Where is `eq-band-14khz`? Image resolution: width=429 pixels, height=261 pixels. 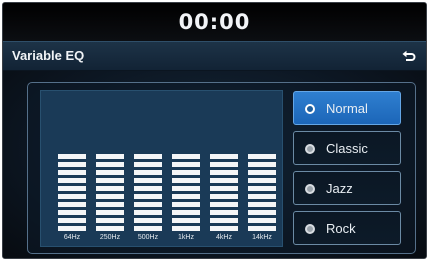
eq-band-14khz is located at coordinates (262, 194).